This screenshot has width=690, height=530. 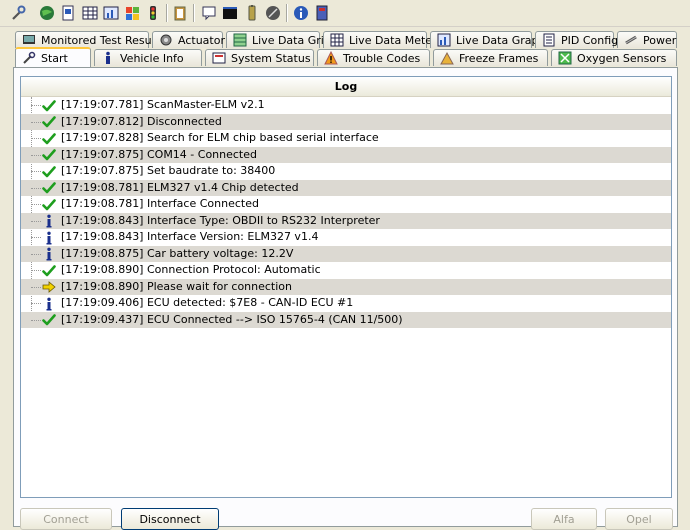 What do you see at coordinates (209, 13) in the screenshot?
I see `chat-icon` at bounding box center [209, 13].